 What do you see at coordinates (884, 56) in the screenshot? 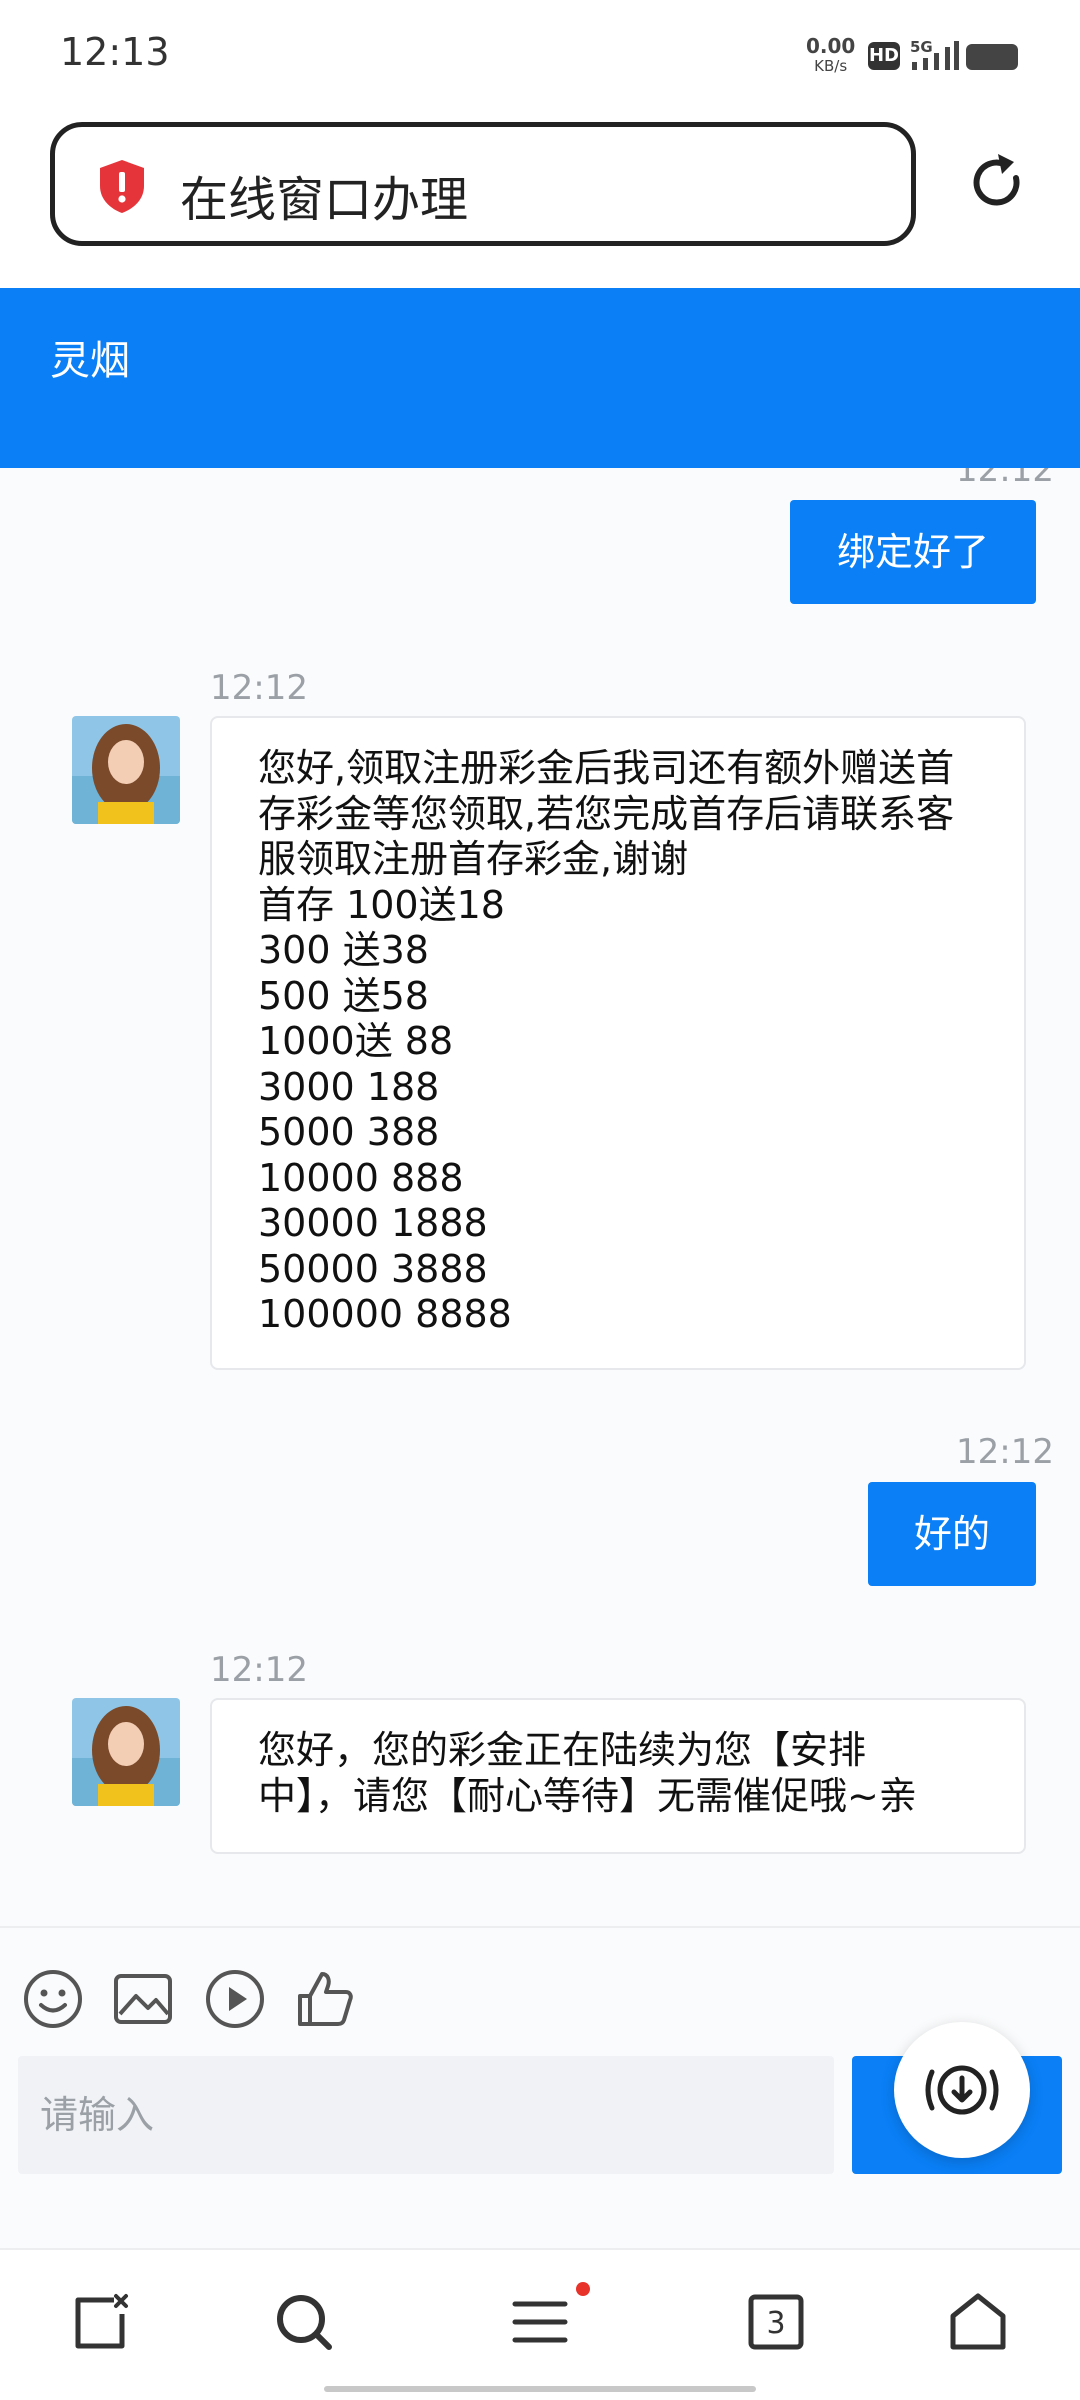
I see `hd-badge: HD` at bounding box center [884, 56].